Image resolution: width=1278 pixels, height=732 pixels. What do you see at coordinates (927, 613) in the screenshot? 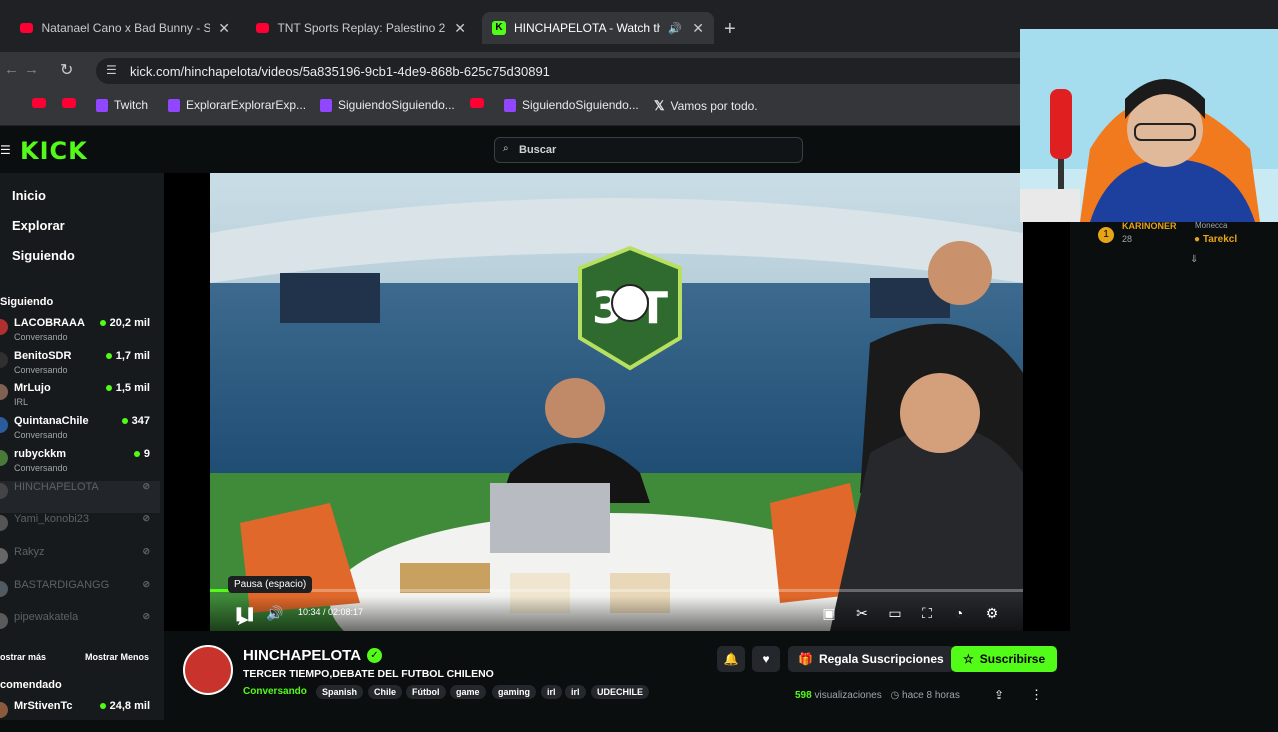
I see `fullscreen-icon: ⛶` at bounding box center [927, 613].